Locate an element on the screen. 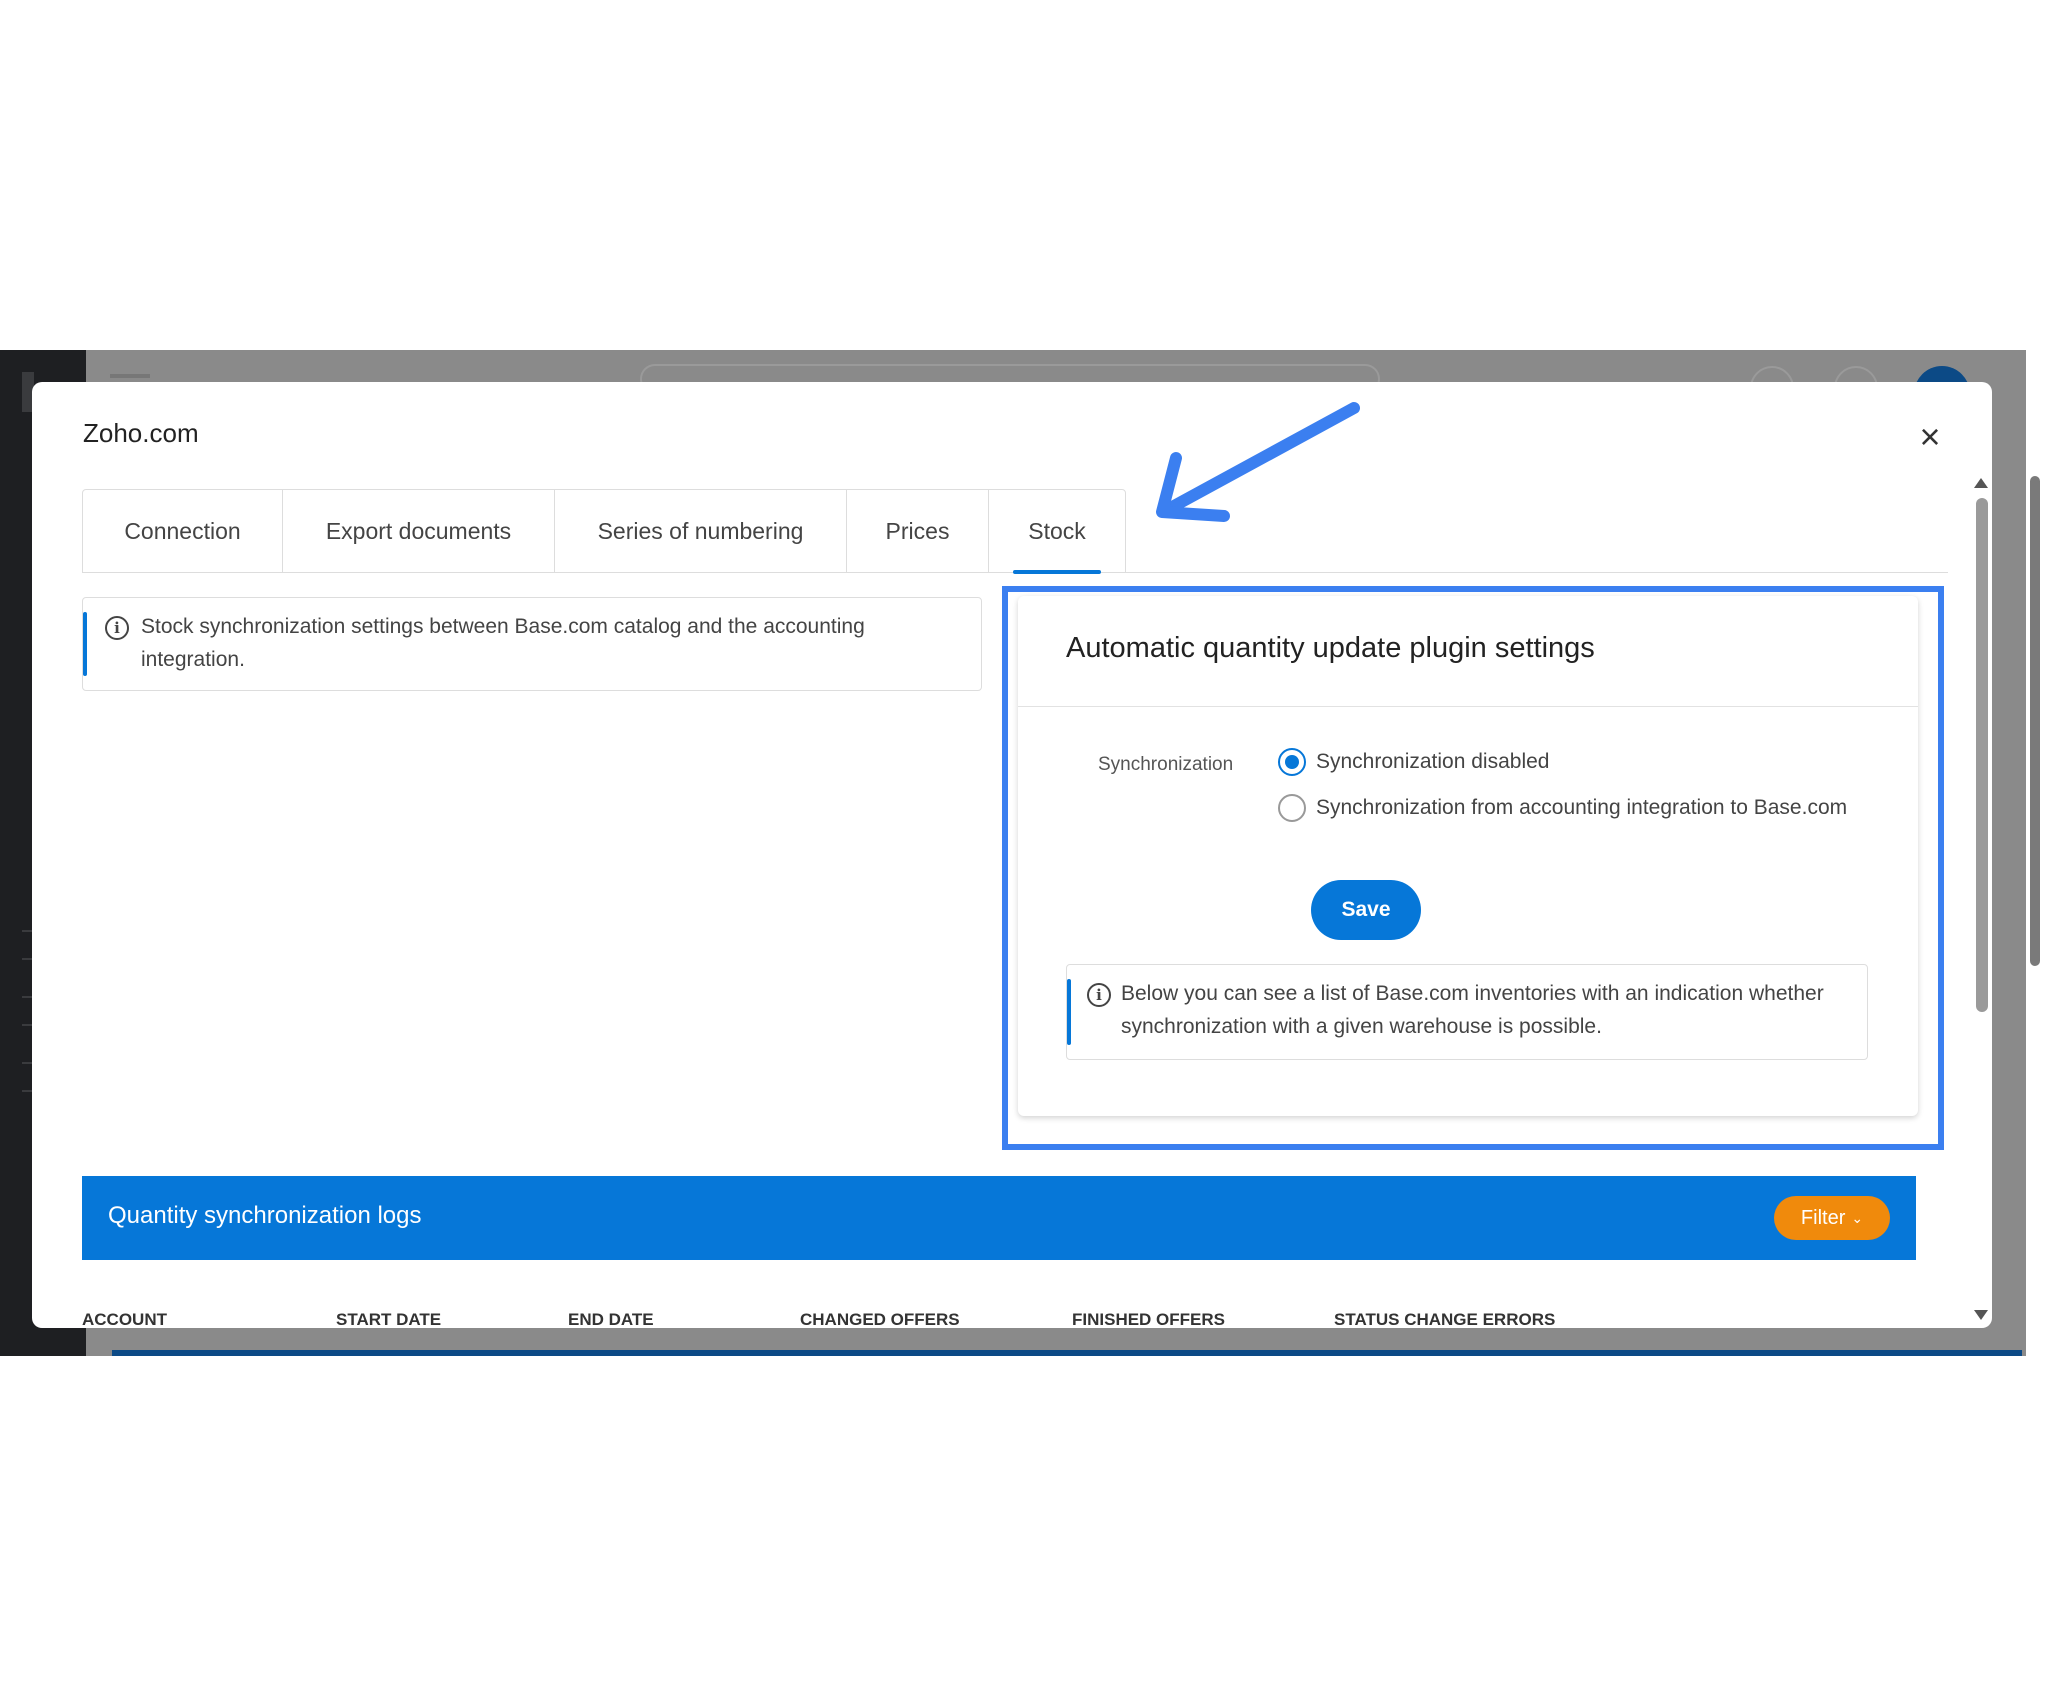 This screenshot has width=2048, height=1707. tab-label: Prices is located at coordinates (917, 530).